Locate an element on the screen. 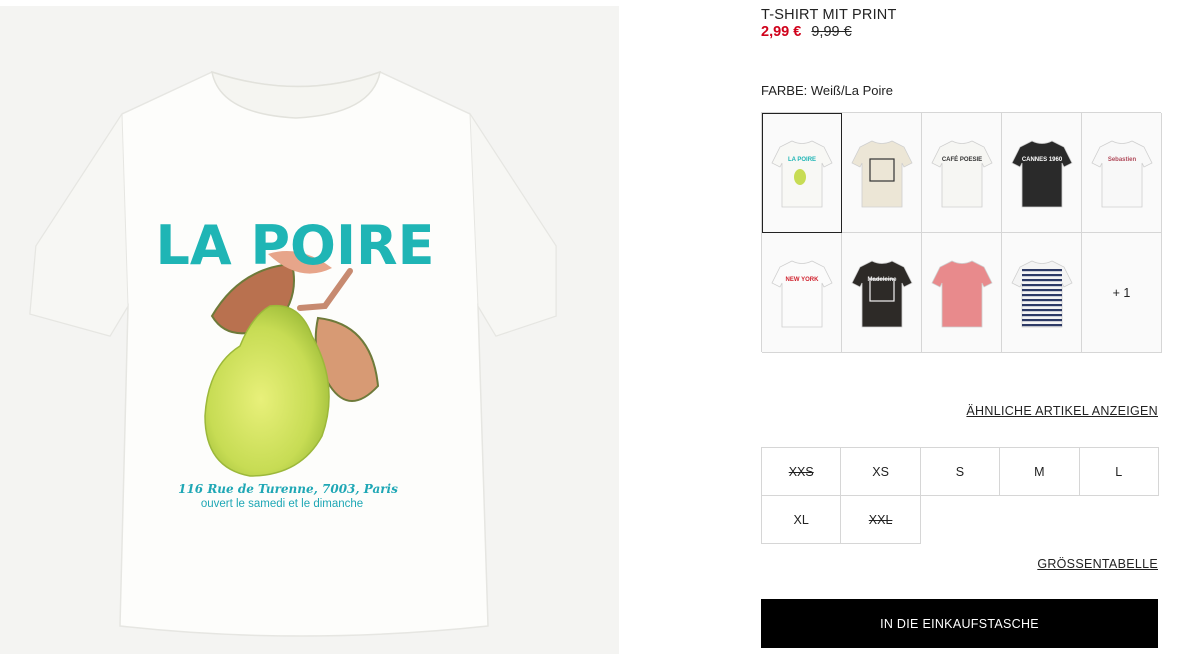  size-option-xs: XS is located at coordinates (880, 471).